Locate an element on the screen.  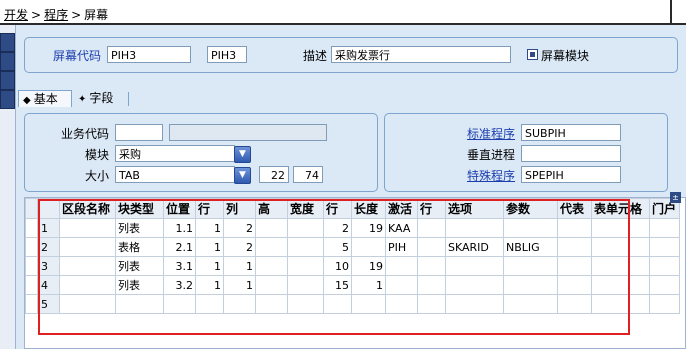
tab-basic: ◆ 基本 is located at coordinates (45, 98).